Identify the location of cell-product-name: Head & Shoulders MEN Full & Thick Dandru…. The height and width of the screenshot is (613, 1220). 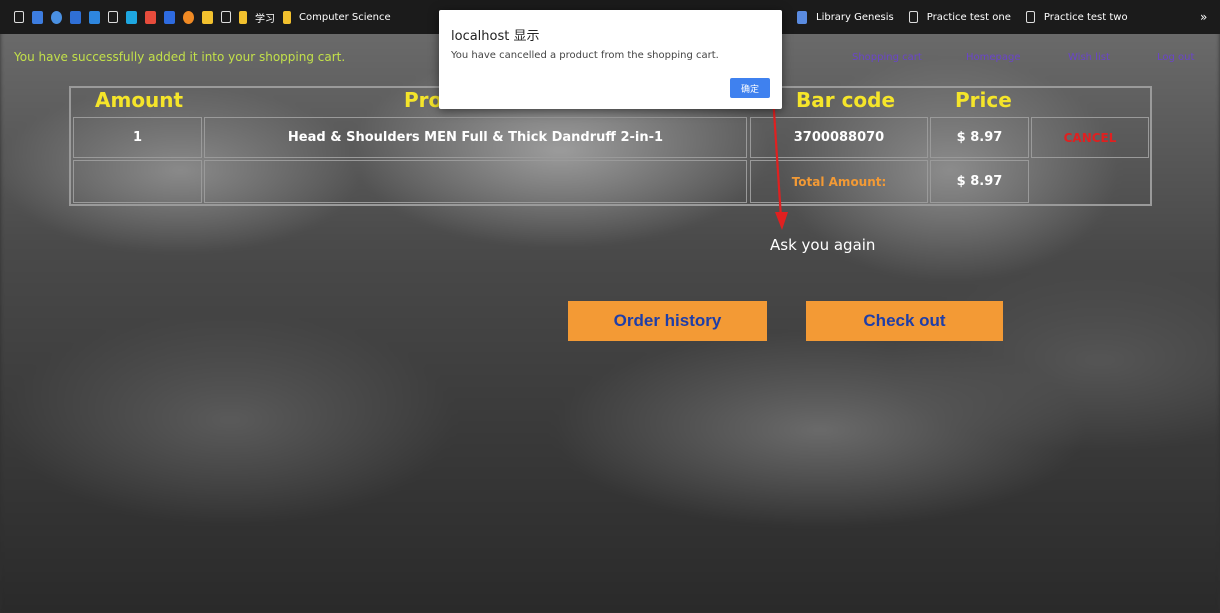
(475, 137).